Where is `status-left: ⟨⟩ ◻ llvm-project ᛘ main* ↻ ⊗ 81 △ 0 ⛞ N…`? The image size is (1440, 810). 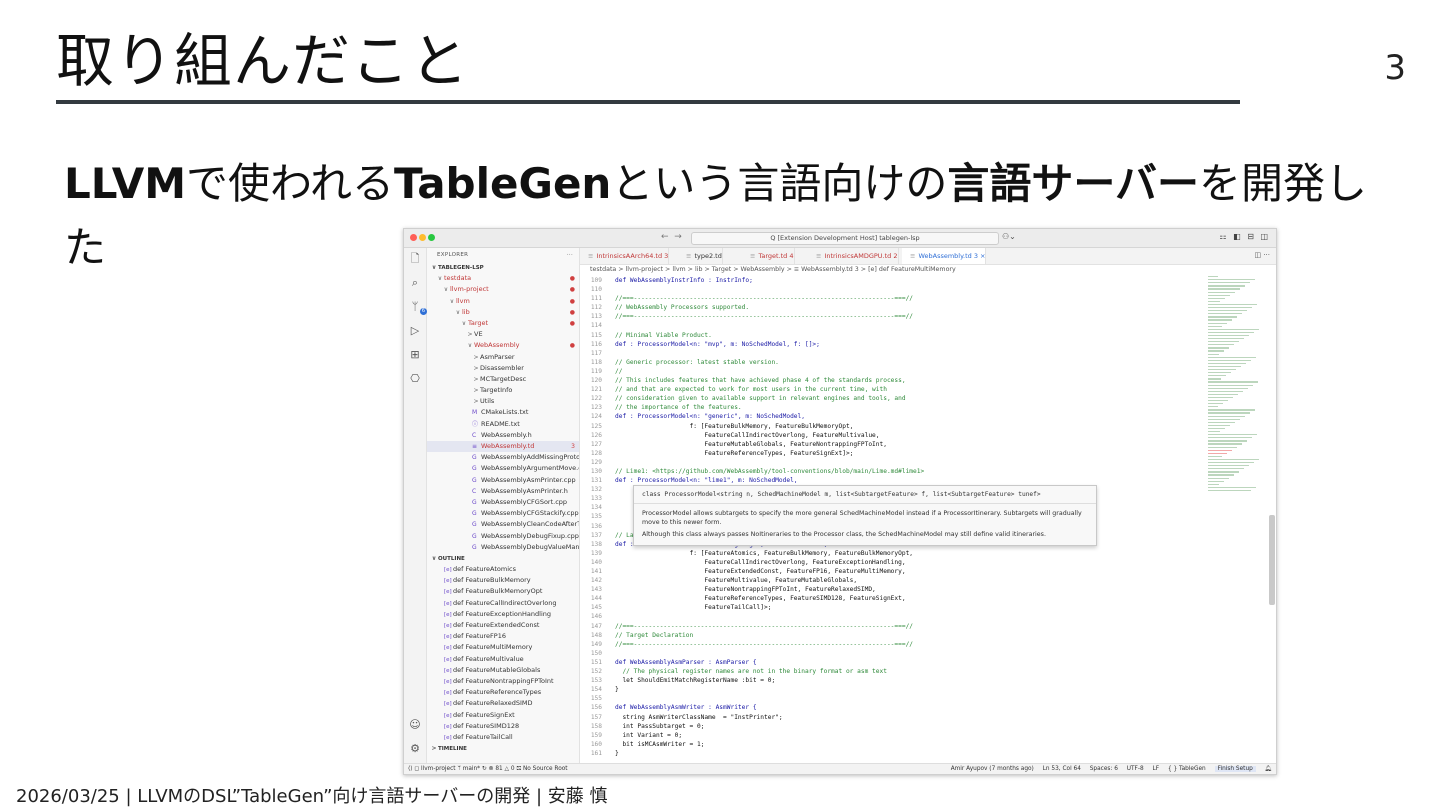 status-left: ⟨⟩ ◻ llvm-project ᛘ main* ↻ ⊗ 81 △ 0 ⛞ N… is located at coordinates (488, 769).